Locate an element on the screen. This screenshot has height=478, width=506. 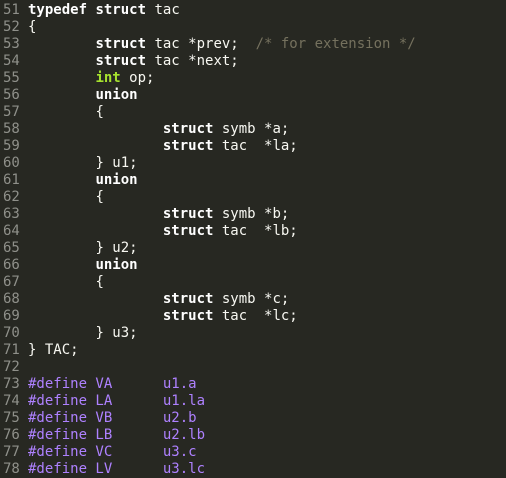
preprocessor-token: #define VB u2.b is located at coordinates (112, 418).